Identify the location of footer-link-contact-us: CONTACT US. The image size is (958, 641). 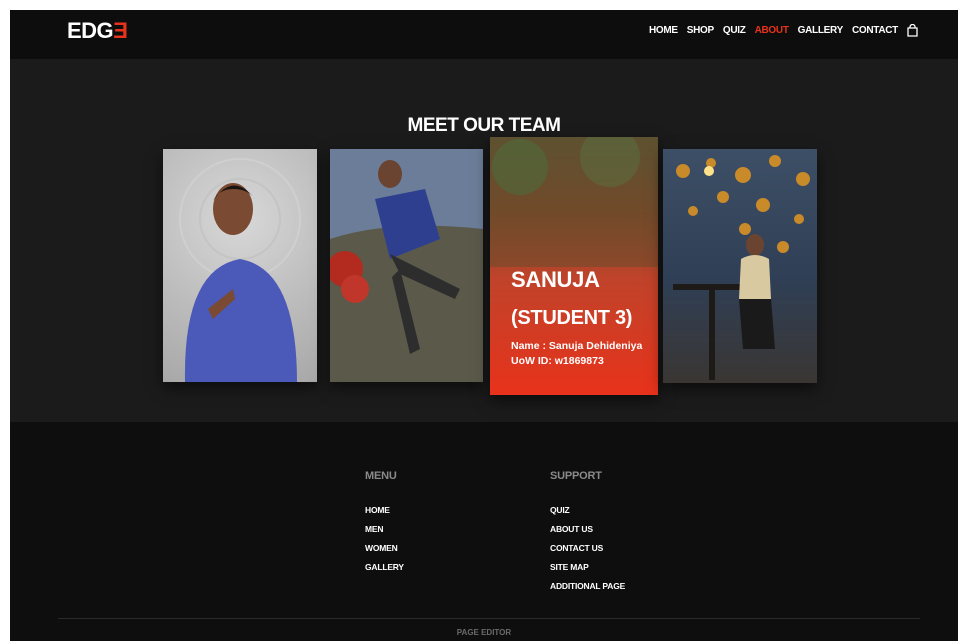
(587, 548).